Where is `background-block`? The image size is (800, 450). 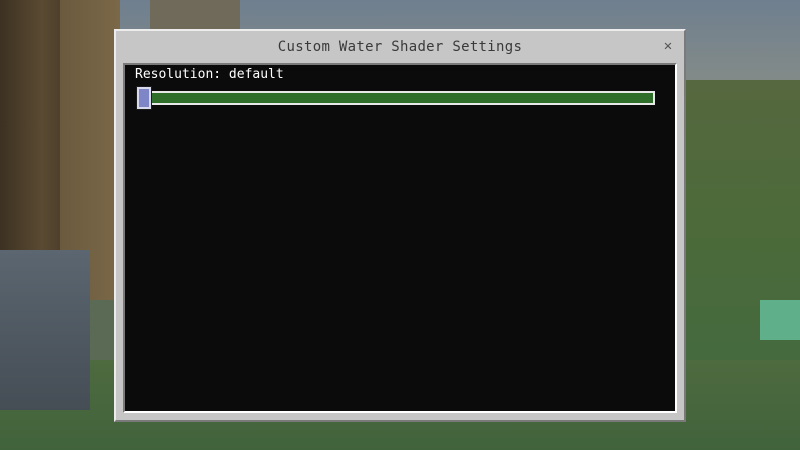 background-block is located at coordinates (780, 320).